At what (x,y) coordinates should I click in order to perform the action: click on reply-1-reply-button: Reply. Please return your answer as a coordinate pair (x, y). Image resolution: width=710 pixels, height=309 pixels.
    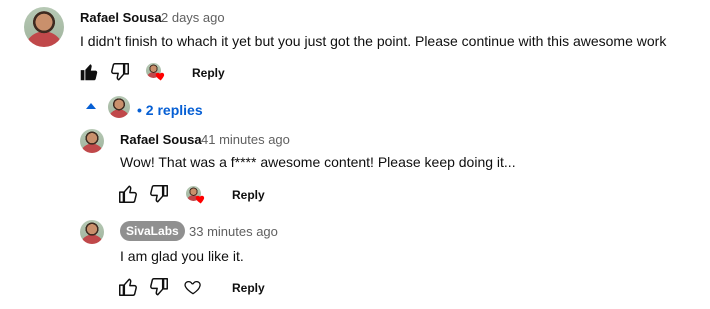
    Looking at the image, I should click on (248, 195).